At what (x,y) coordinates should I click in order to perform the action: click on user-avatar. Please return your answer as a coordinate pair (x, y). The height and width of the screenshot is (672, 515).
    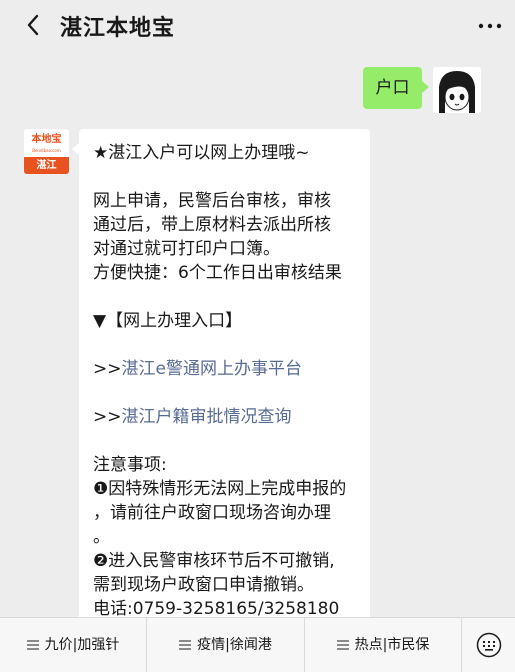
    Looking at the image, I should click on (457, 90).